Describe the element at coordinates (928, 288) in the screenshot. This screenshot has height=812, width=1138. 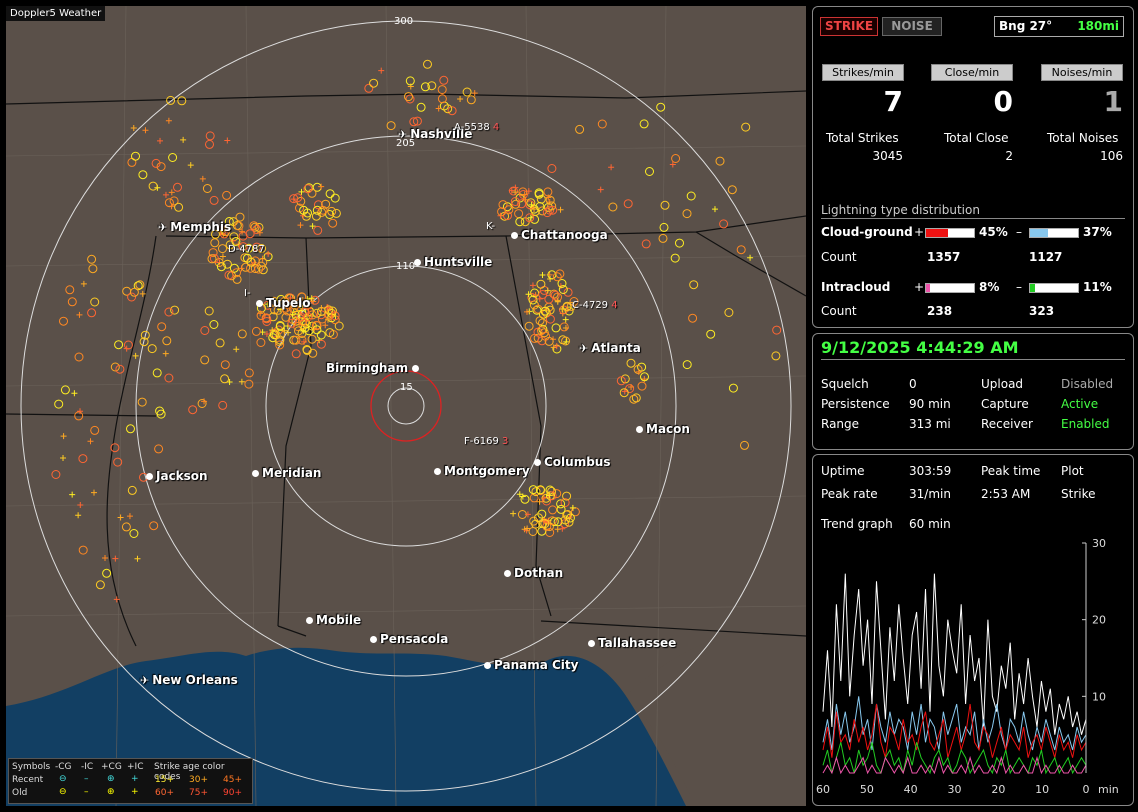
I see `ic-pos-bar-fill` at that location.